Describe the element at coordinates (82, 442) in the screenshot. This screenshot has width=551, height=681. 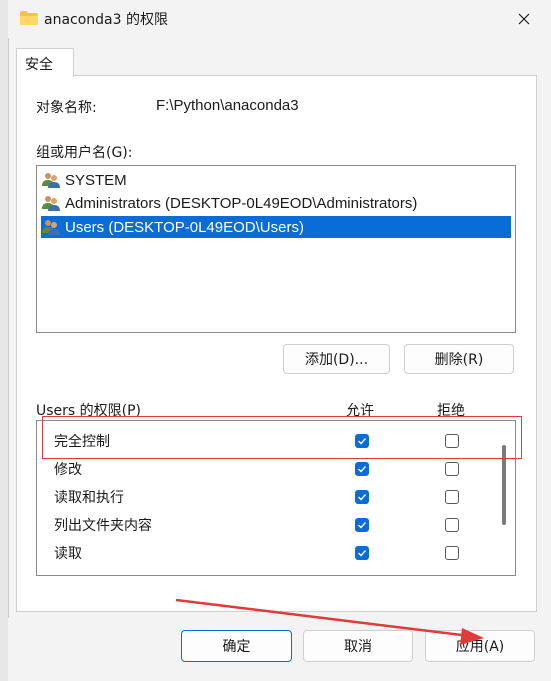
I see `permission-name: 完全控制` at that location.